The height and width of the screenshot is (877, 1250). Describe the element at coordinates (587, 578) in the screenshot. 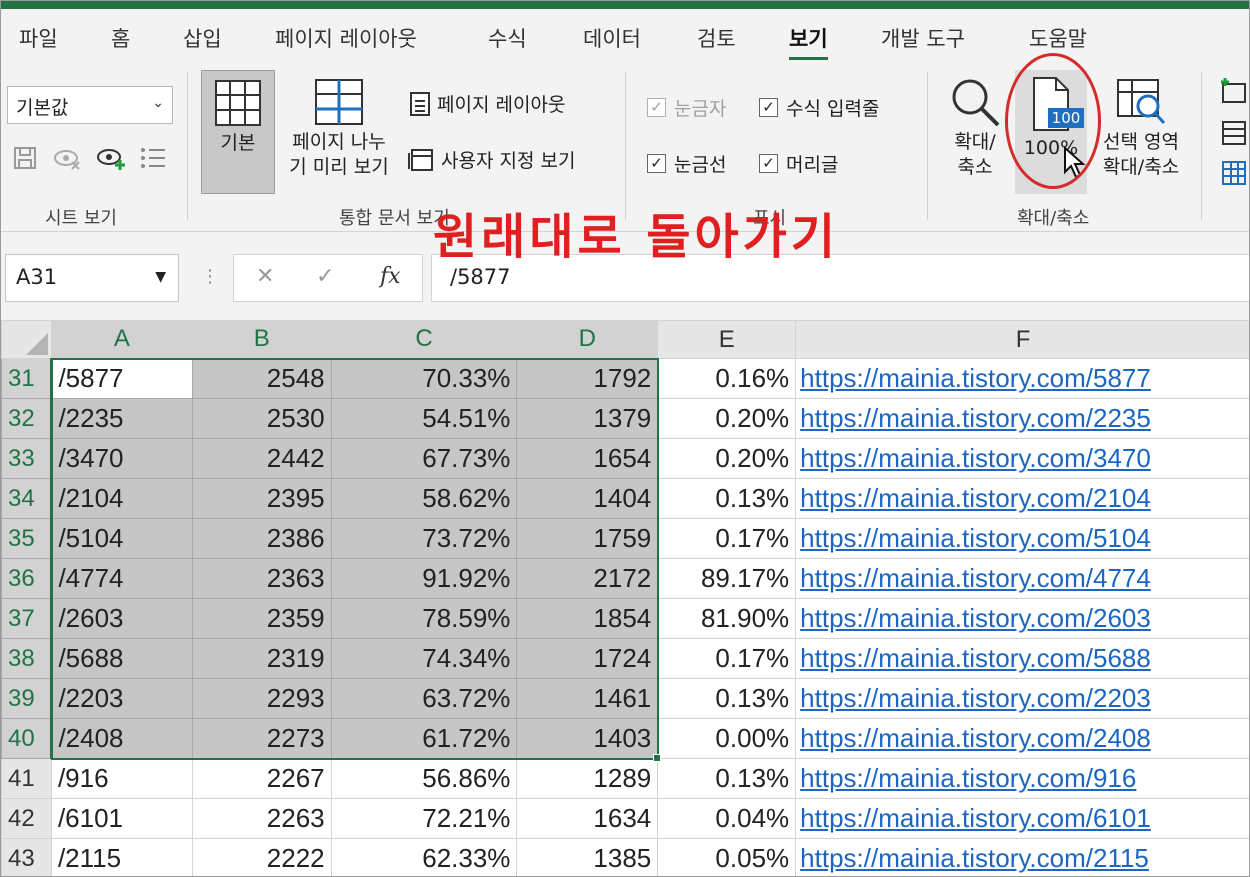

I see `cell-d: 2172` at that location.